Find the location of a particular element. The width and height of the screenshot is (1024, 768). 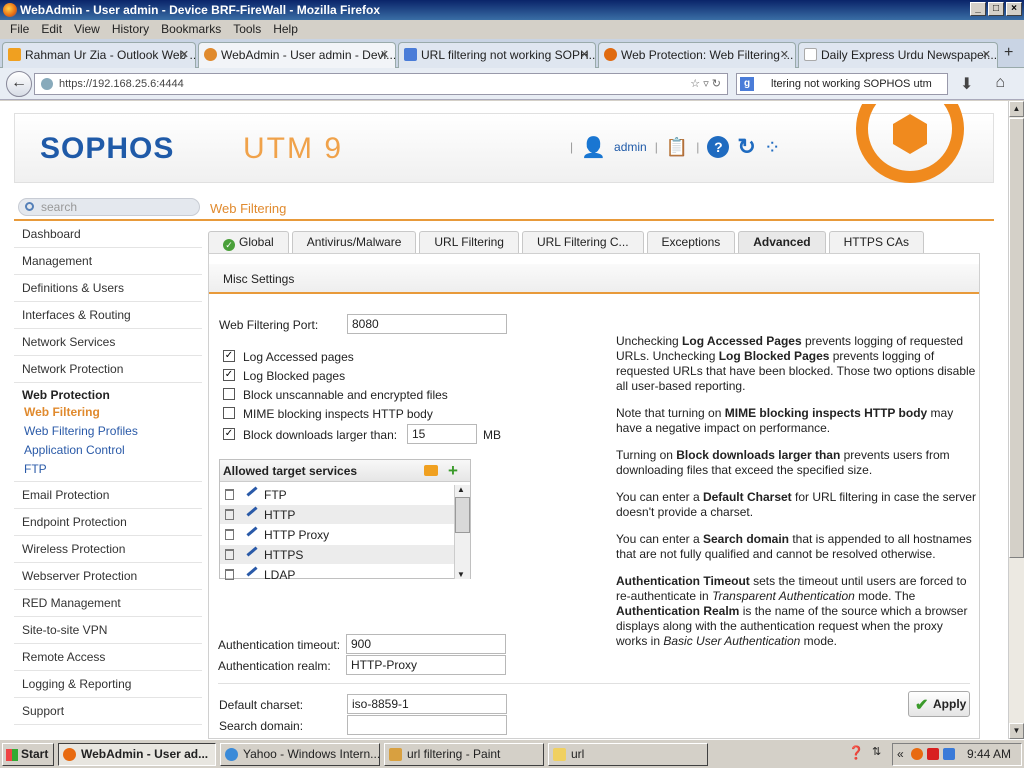

sidebar-item-wireless-protection: Wireless Protection is located at coordinates (108, 549).